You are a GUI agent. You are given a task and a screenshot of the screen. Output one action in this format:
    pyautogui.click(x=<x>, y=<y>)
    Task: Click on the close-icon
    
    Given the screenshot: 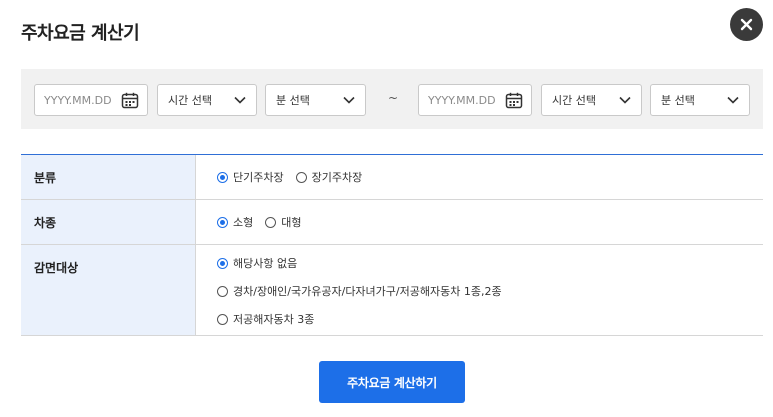 What is the action you would take?
    pyautogui.click(x=746, y=24)
    